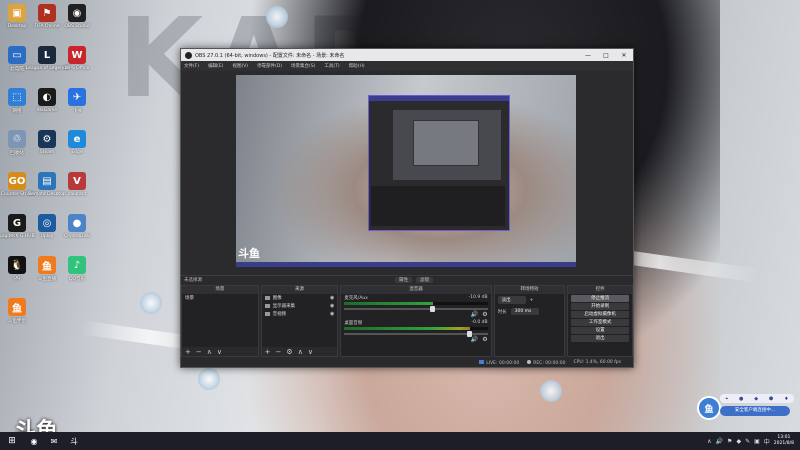 The image size is (800, 450). What do you see at coordinates (600, 306) in the screenshot?
I see `start-recording-button: 开始录制` at bounding box center [600, 306].